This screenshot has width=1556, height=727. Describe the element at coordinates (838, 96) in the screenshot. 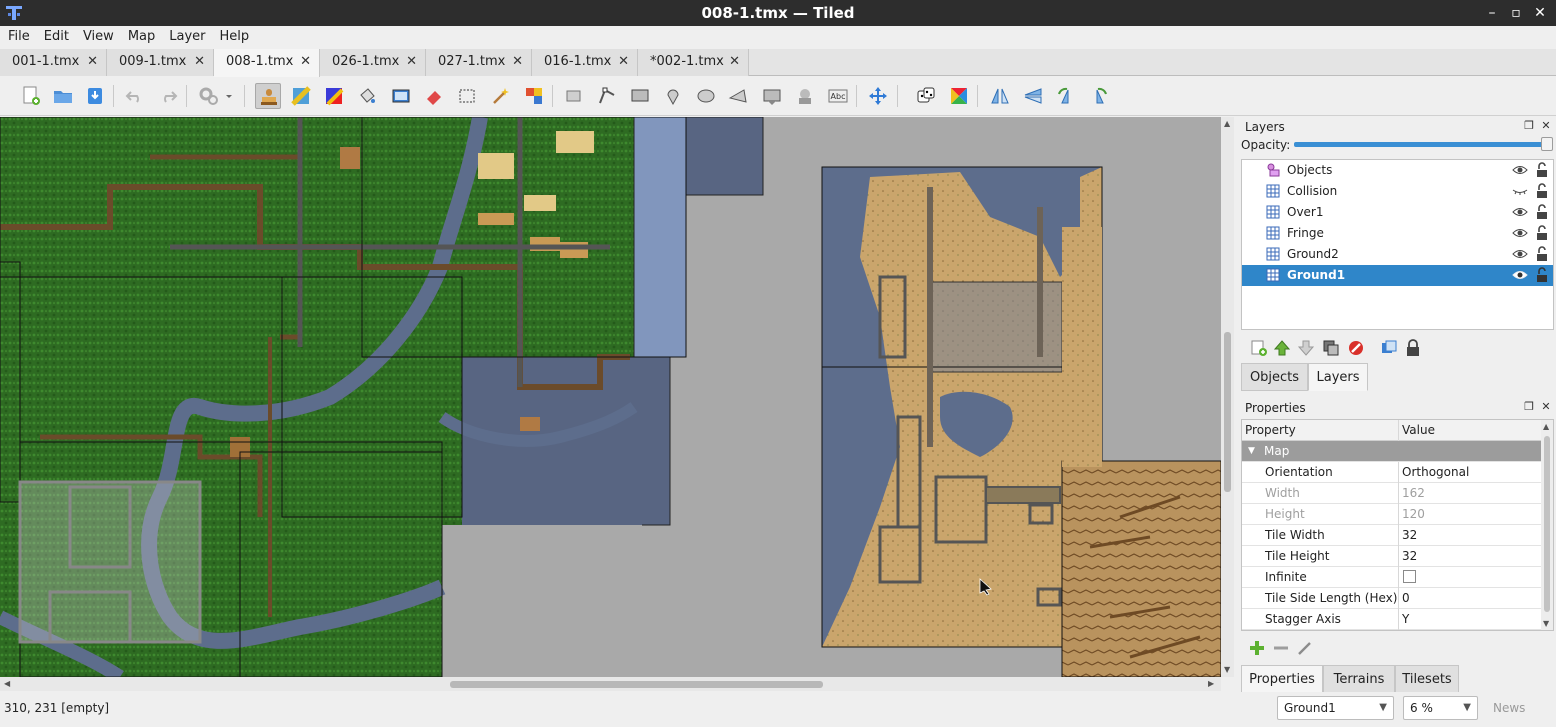

I see `insert-text-tool: Abc` at that location.